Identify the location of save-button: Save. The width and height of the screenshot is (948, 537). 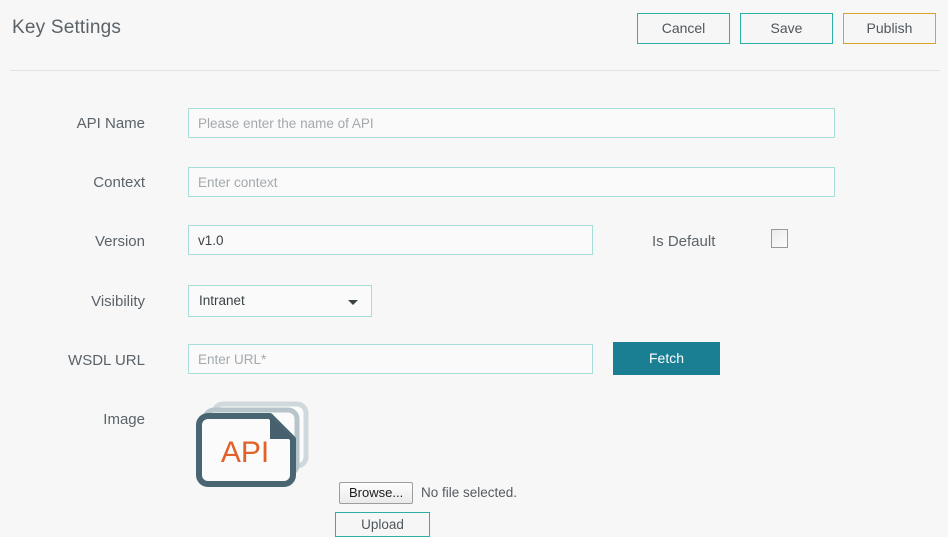
(786, 28).